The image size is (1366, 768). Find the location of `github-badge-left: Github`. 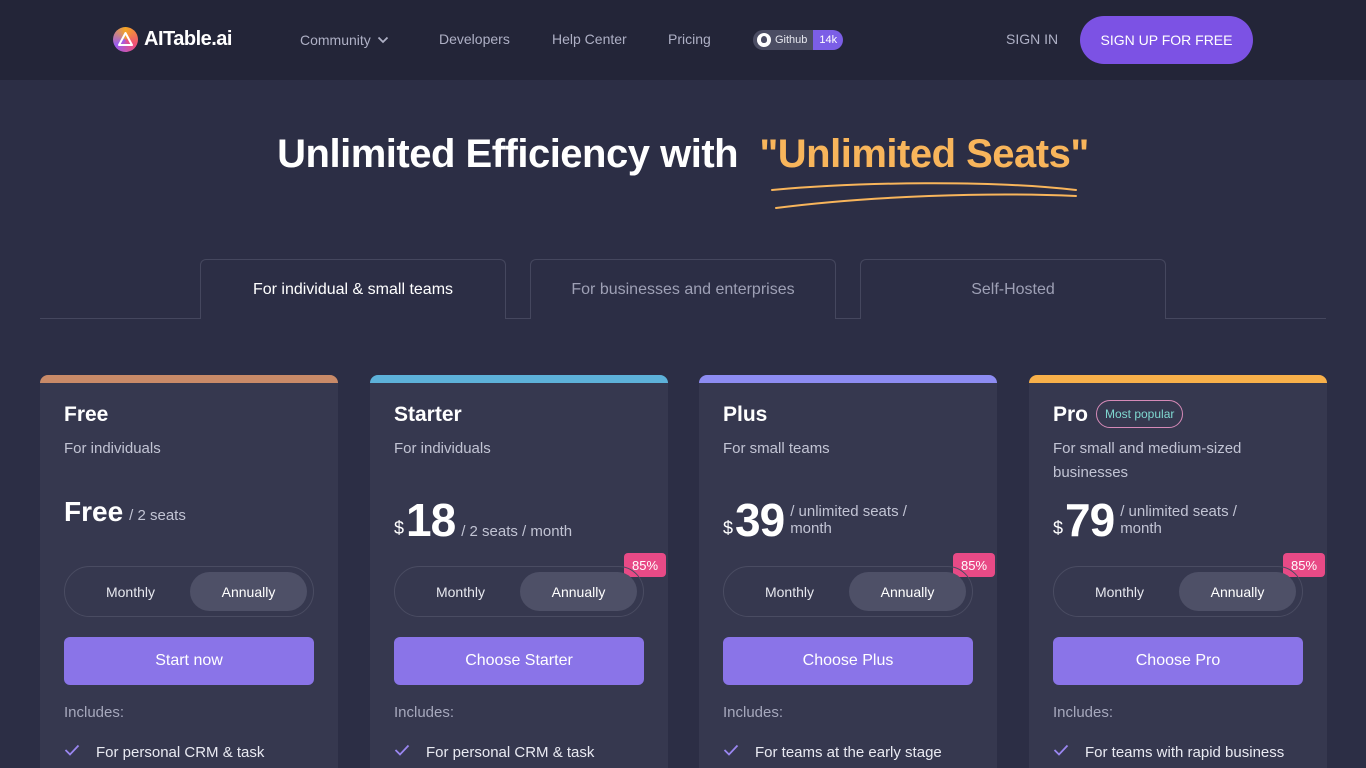

github-badge-left: Github is located at coordinates (783, 40).